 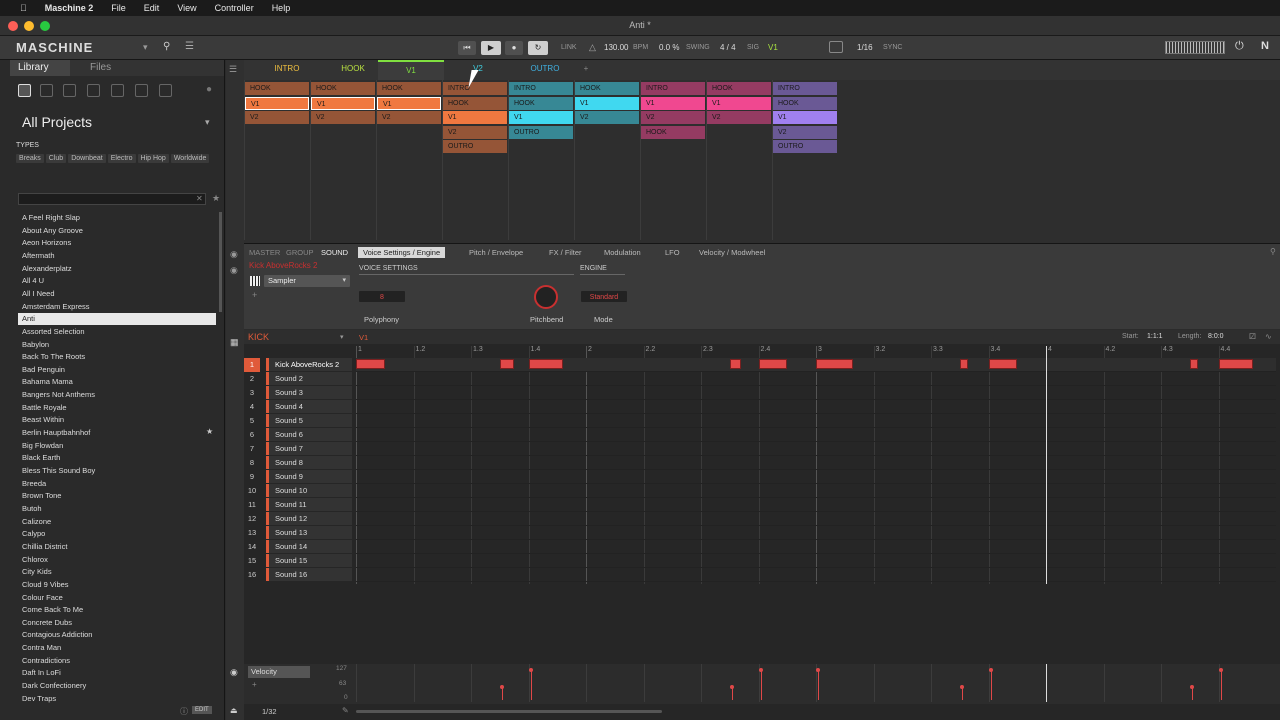 What do you see at coordinates (40, 68) in the screenshot?
I see `tab-library: Library` at bounding box center [40, 68].